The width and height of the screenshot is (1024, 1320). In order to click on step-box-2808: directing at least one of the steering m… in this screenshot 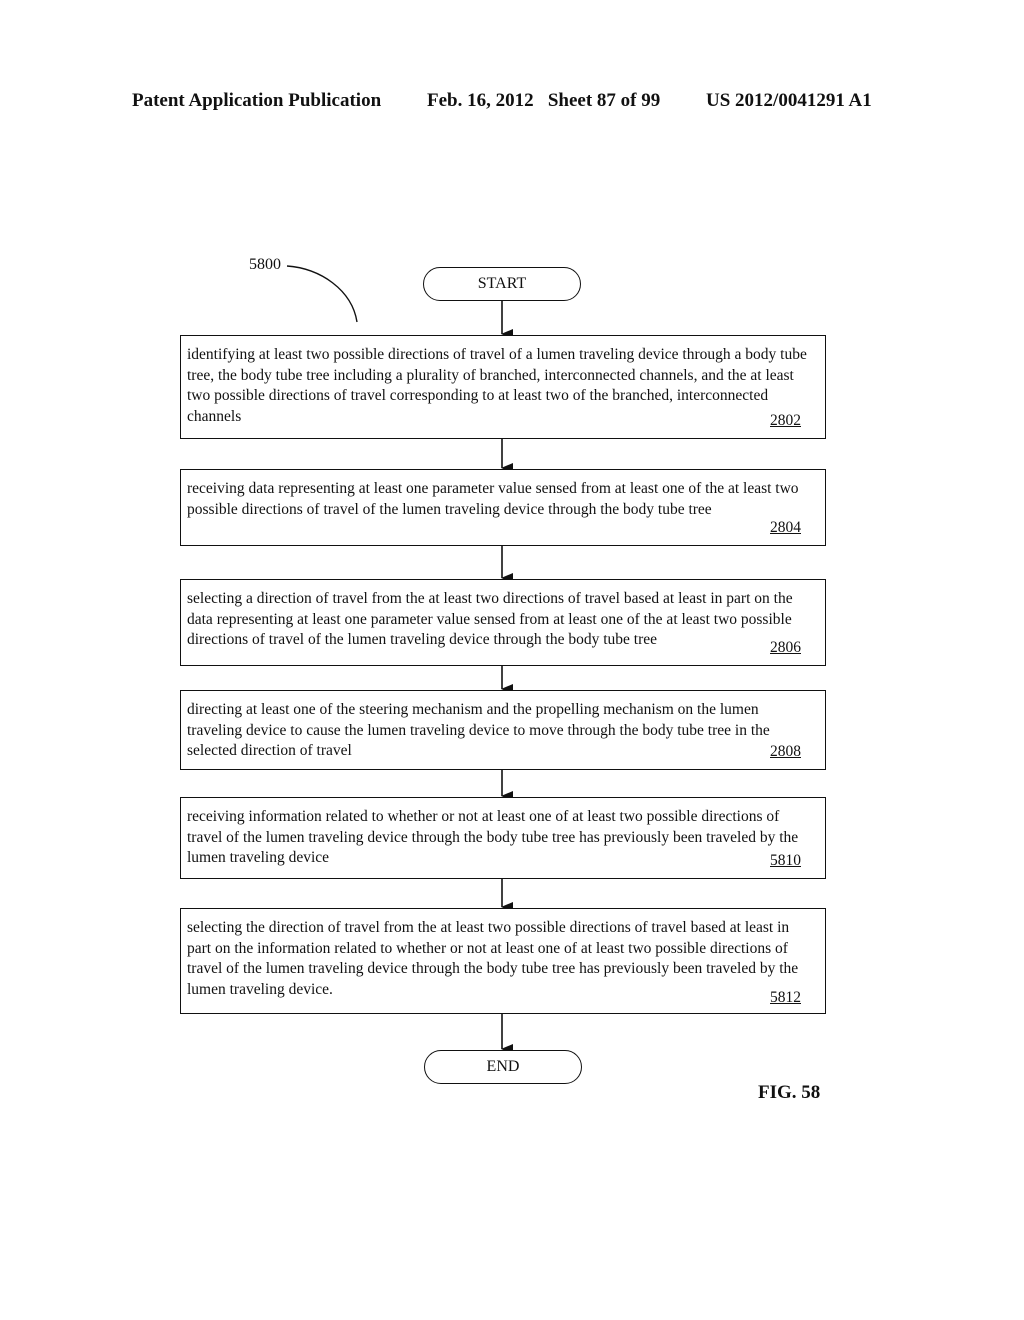, I will do `click(503, 730)`.